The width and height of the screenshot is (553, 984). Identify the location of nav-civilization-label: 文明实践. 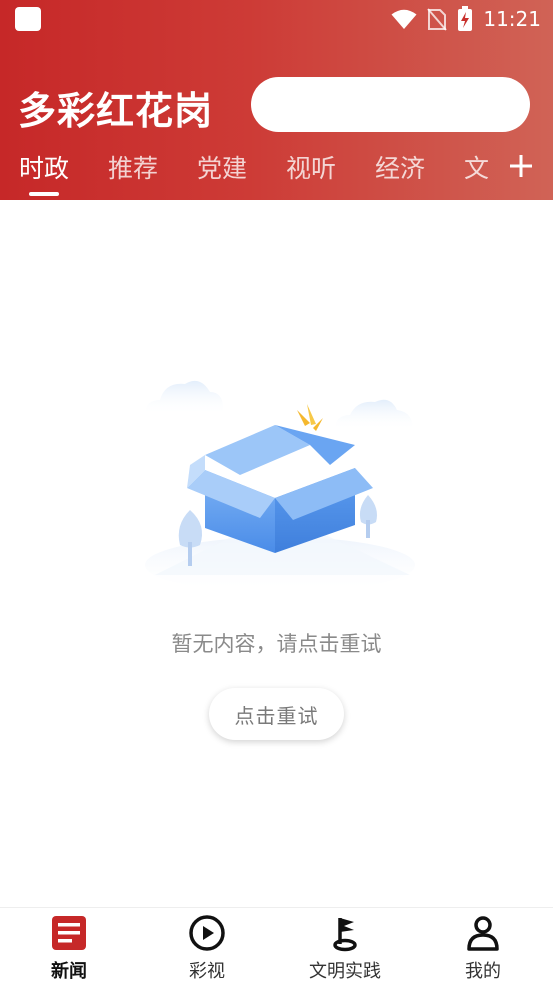
(345, 971).